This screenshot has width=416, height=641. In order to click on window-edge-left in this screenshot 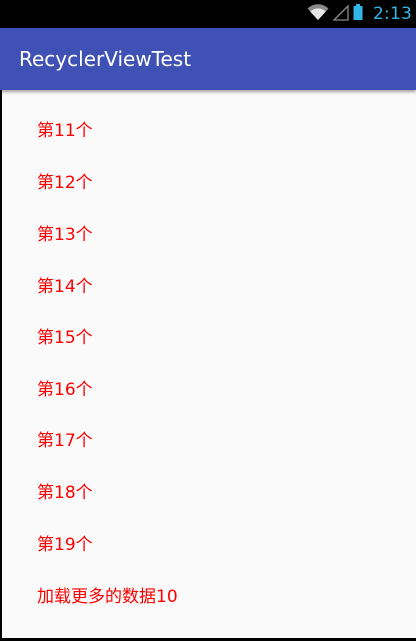, I will do `click(1, 365)`.